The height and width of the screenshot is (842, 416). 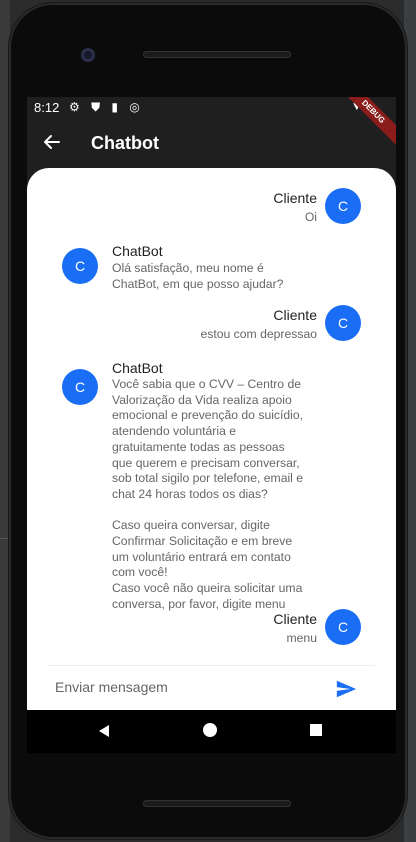 I want to click on back-button, so click(x=53, y=144).